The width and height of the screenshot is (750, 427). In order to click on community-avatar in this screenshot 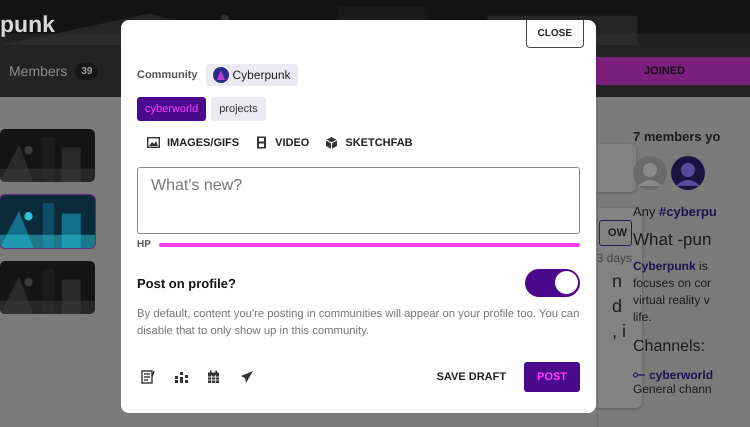, I will do `click(220, 75)`.